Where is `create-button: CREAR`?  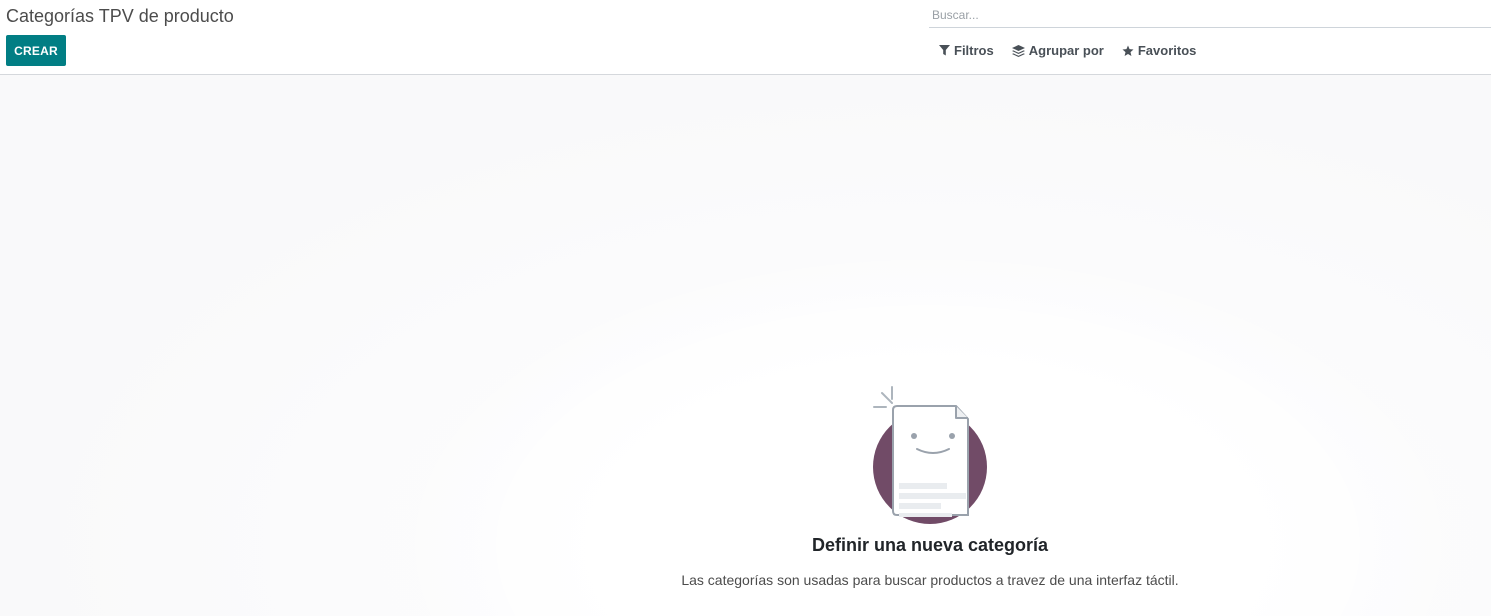
create-button: CREAR is located at coordinates (36, 50).